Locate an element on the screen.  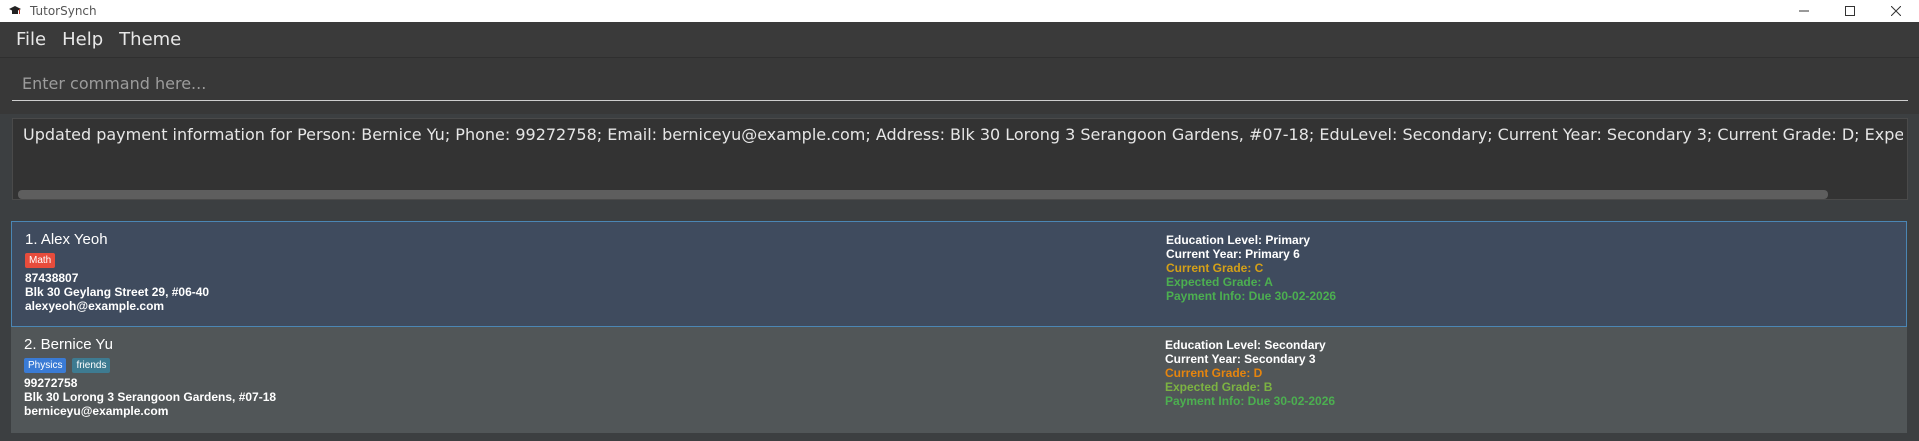
person-email: alexyeoh@example.com is located at coordinates (95, 306).